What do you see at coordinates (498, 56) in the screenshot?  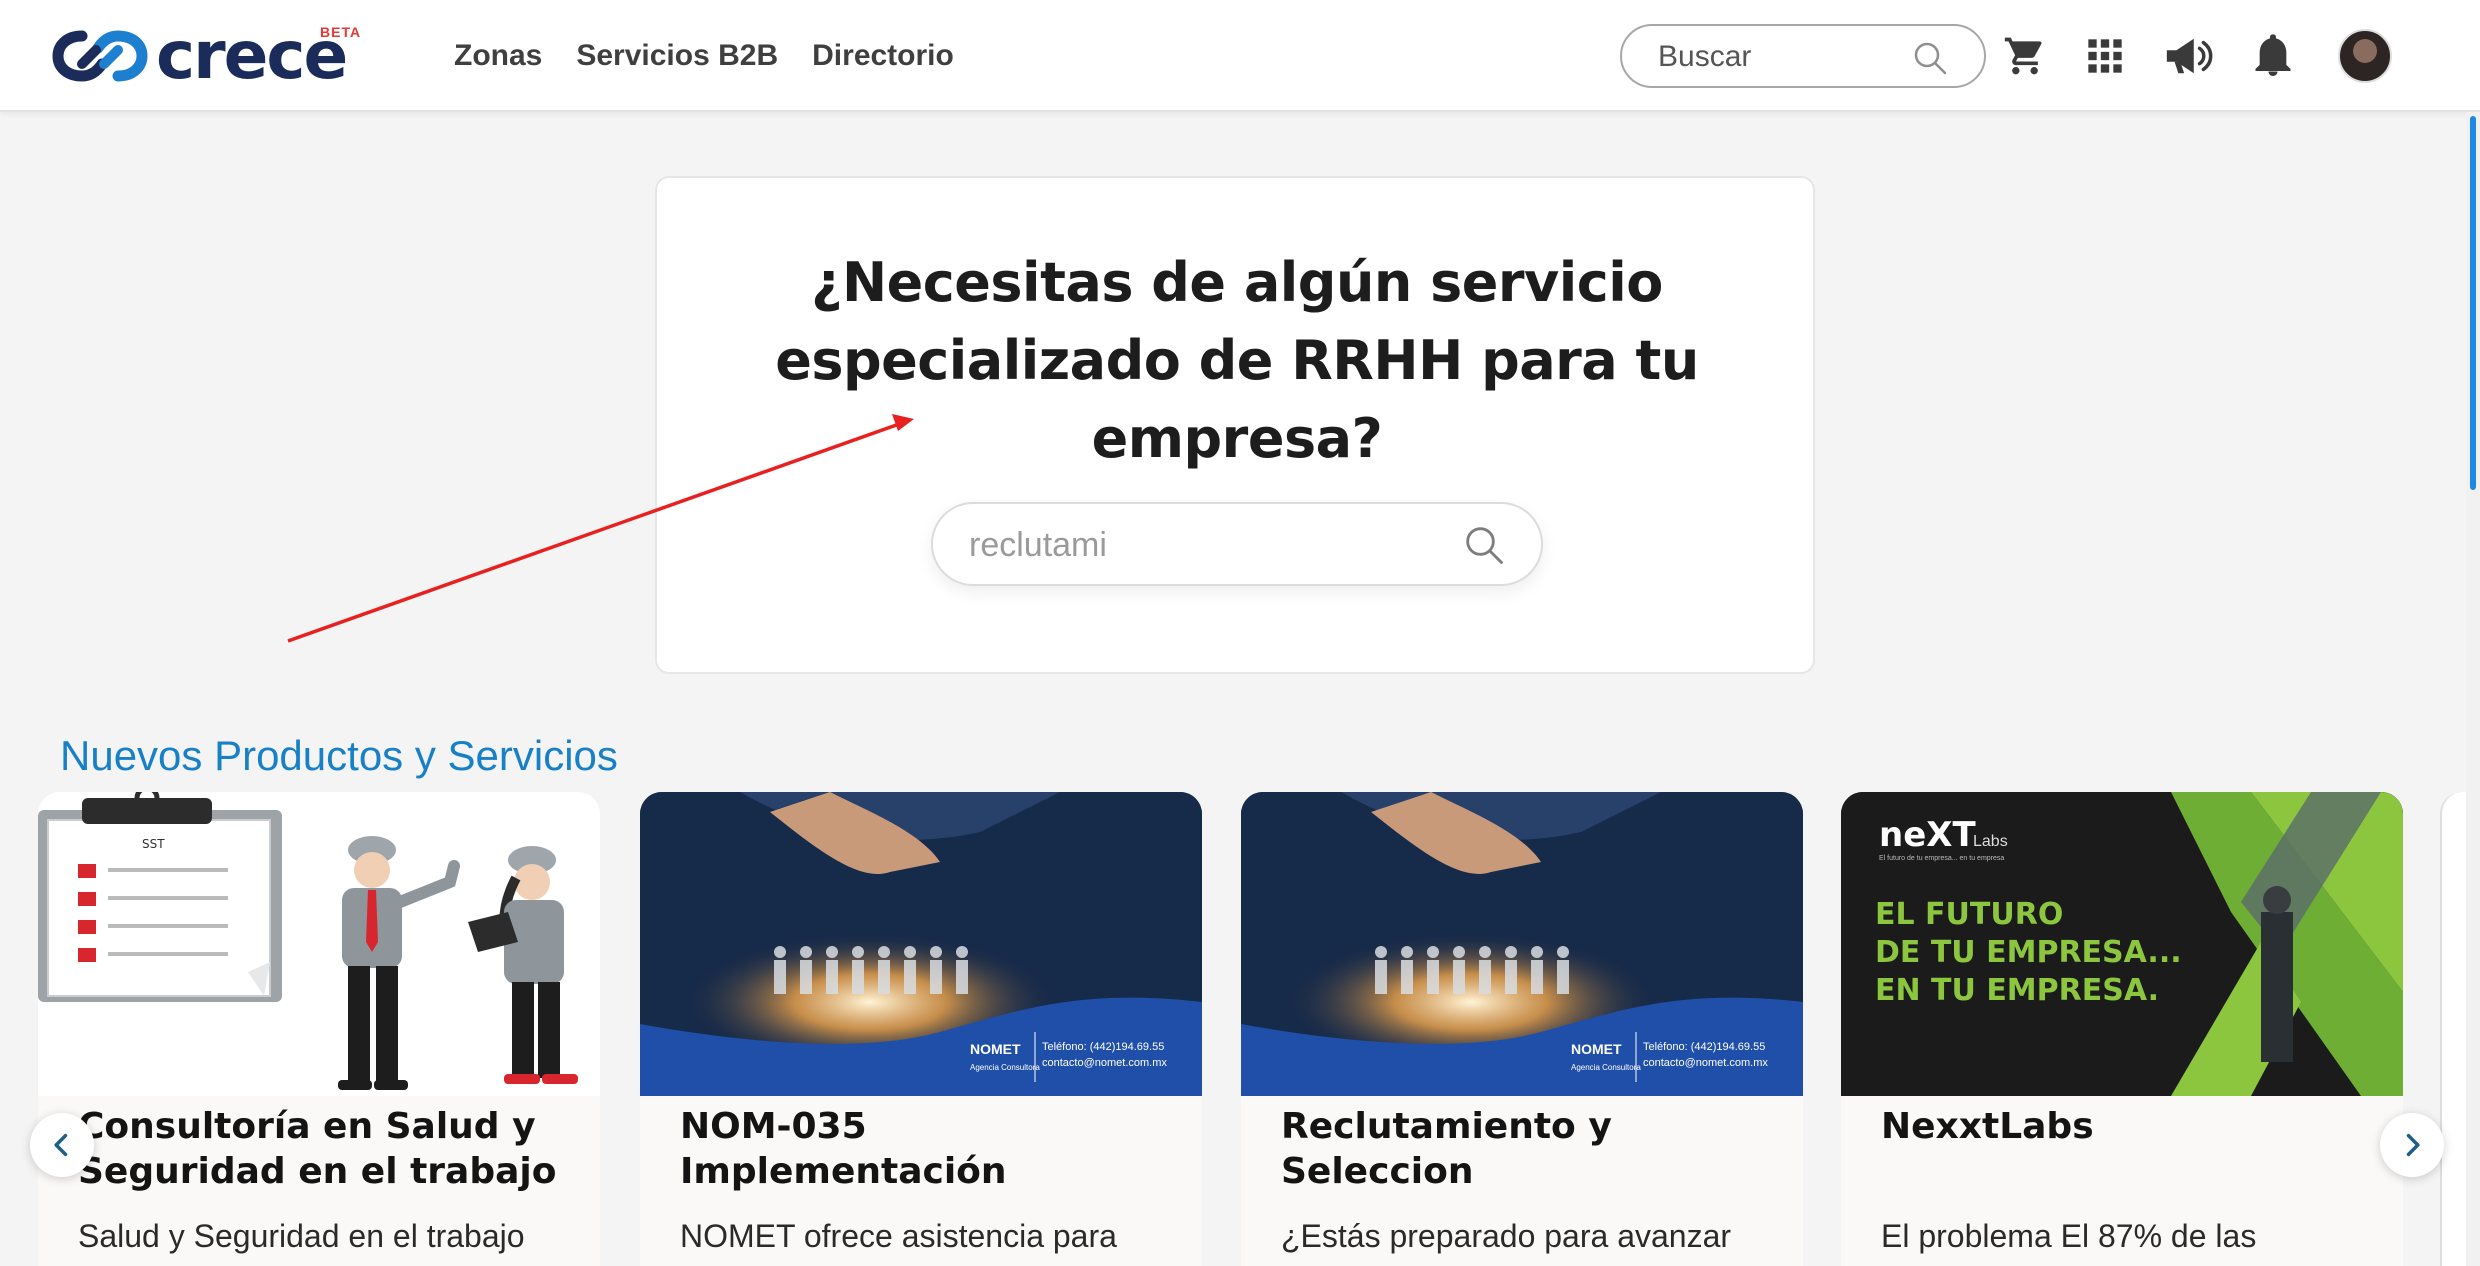 I see `nav-zonas: Zonas` at bounding box center [498, 56].